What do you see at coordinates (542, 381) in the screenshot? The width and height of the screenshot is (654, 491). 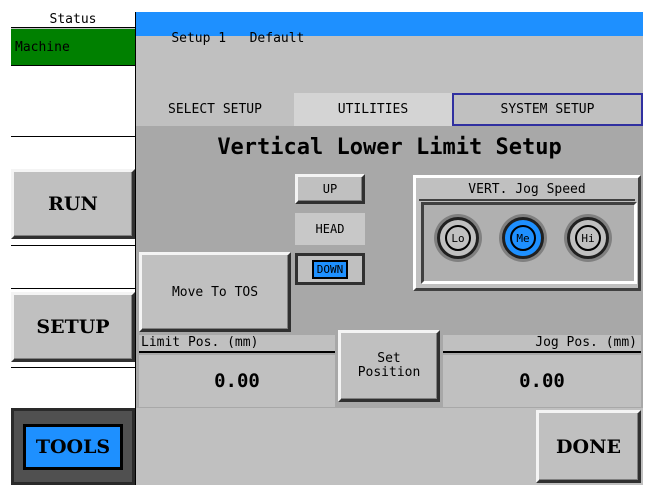 I see `jog-pos-value: 0.00` at bounding box center [542, 381].